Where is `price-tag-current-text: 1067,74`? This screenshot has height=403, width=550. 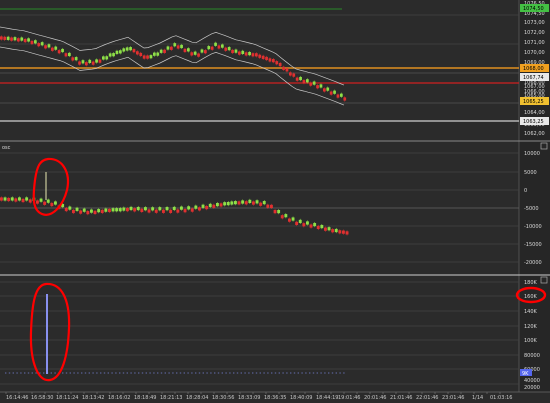 price-tag-current-text: 1067,74 is located at coordinates (533, 78).